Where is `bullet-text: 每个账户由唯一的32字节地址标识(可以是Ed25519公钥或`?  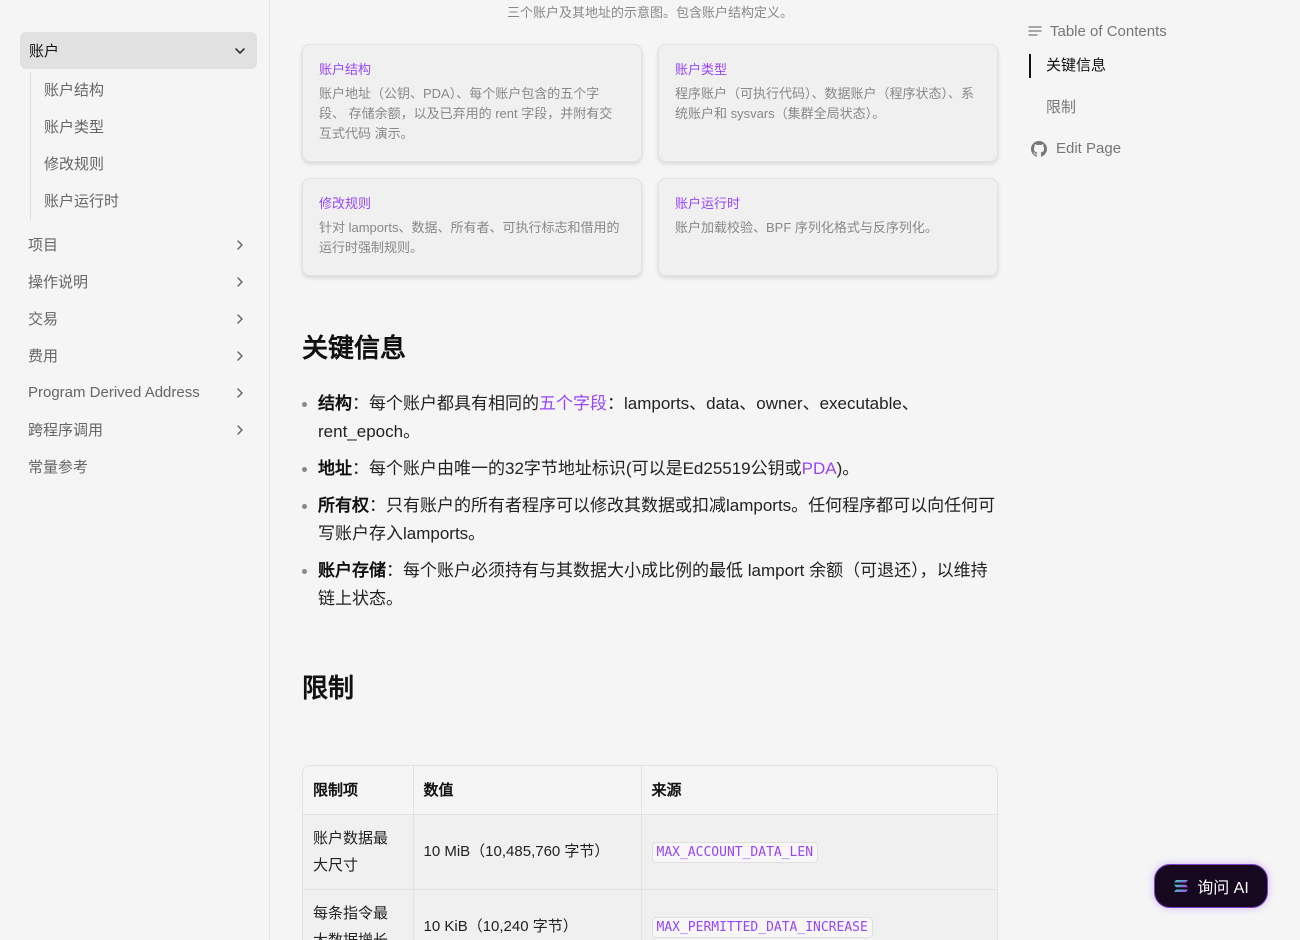 bullet-text: 每个账户由唯一的32字节地址标识(可以是Ed25519公钥或 is located at coordinates (585, 468).